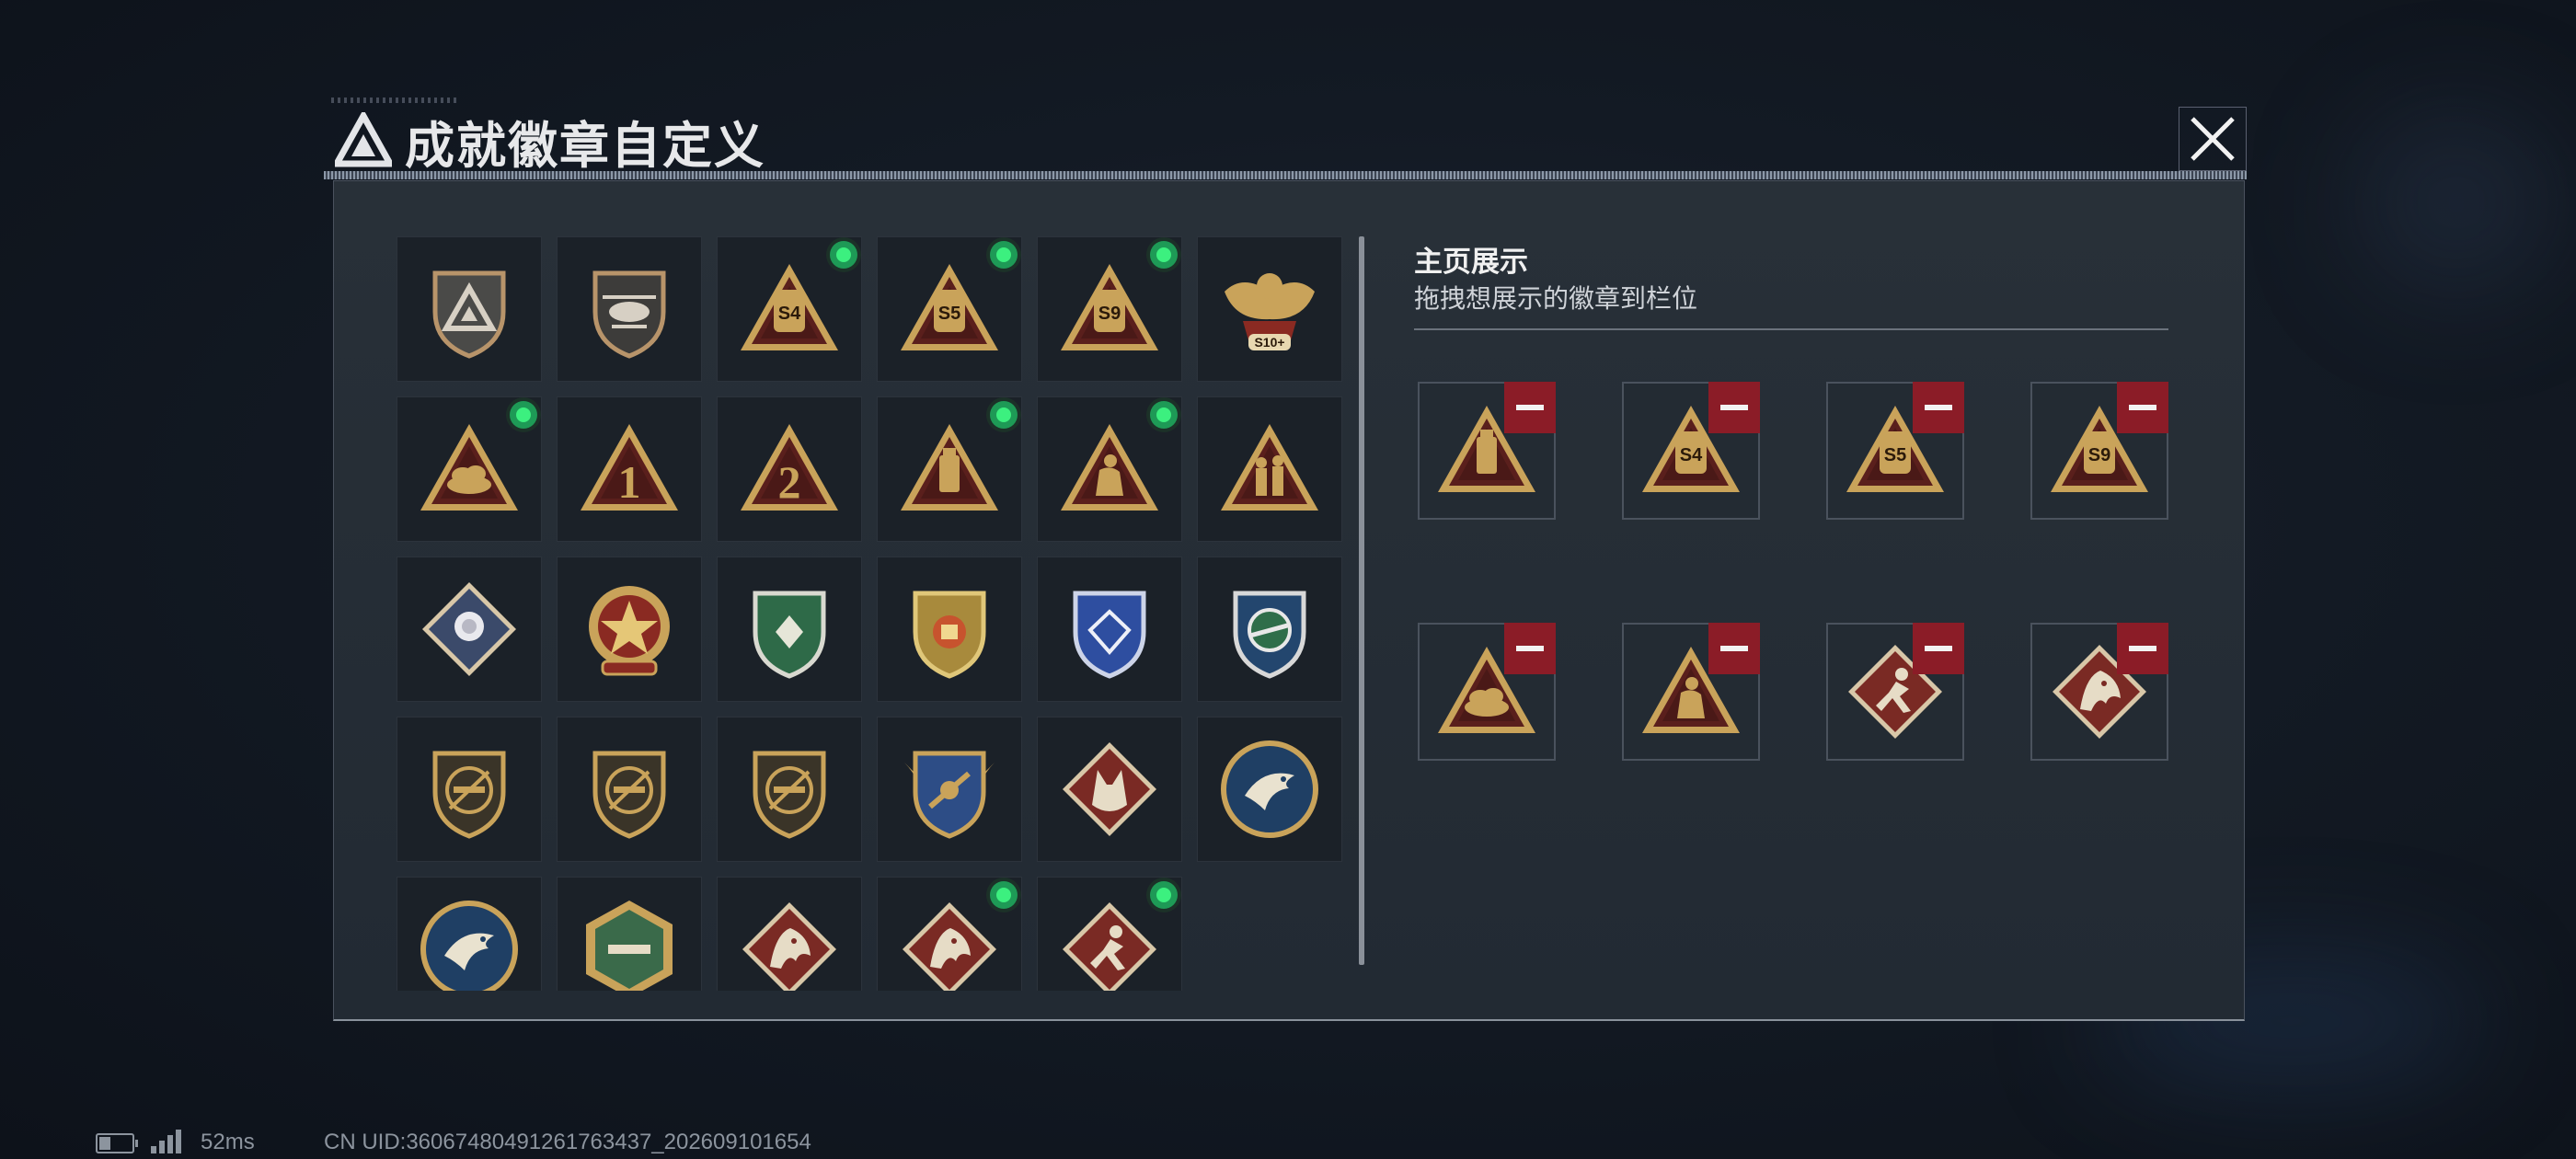 The height and width of the screenshot is (1159, 2576). What do you see at coordinates (228, 1142) in the screenshot?
I see `latency-text: 52ms` at bounding box center [228, 1142].